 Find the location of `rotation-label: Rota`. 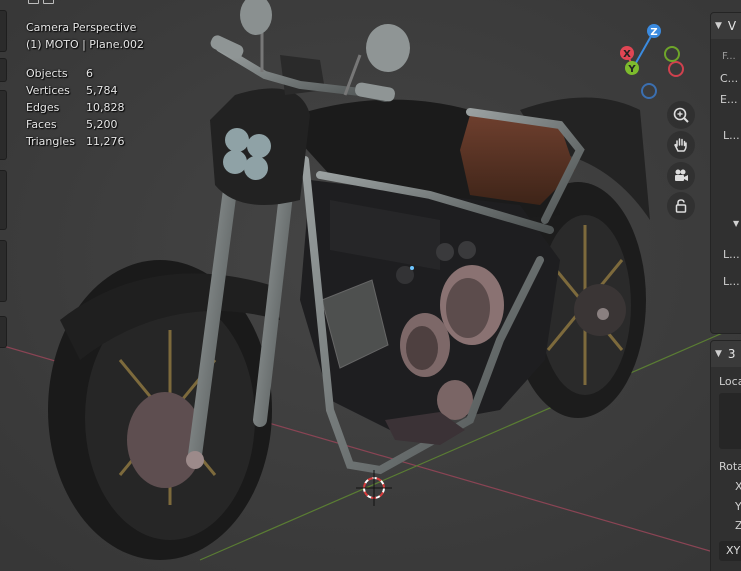

rotation-label: Rota is located at coordinates (730, 466).